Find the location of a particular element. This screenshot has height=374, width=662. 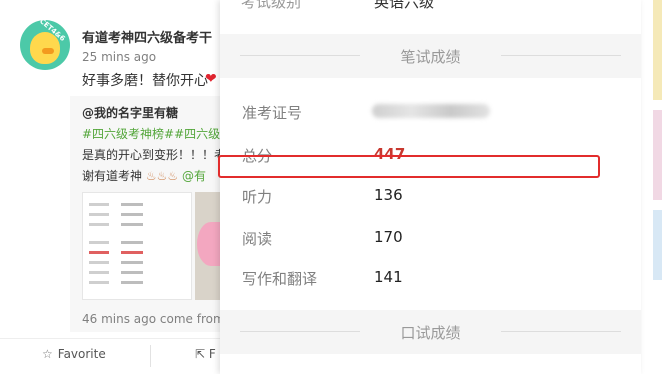

repost-mention: @有 is located at coordinates (194, 176).